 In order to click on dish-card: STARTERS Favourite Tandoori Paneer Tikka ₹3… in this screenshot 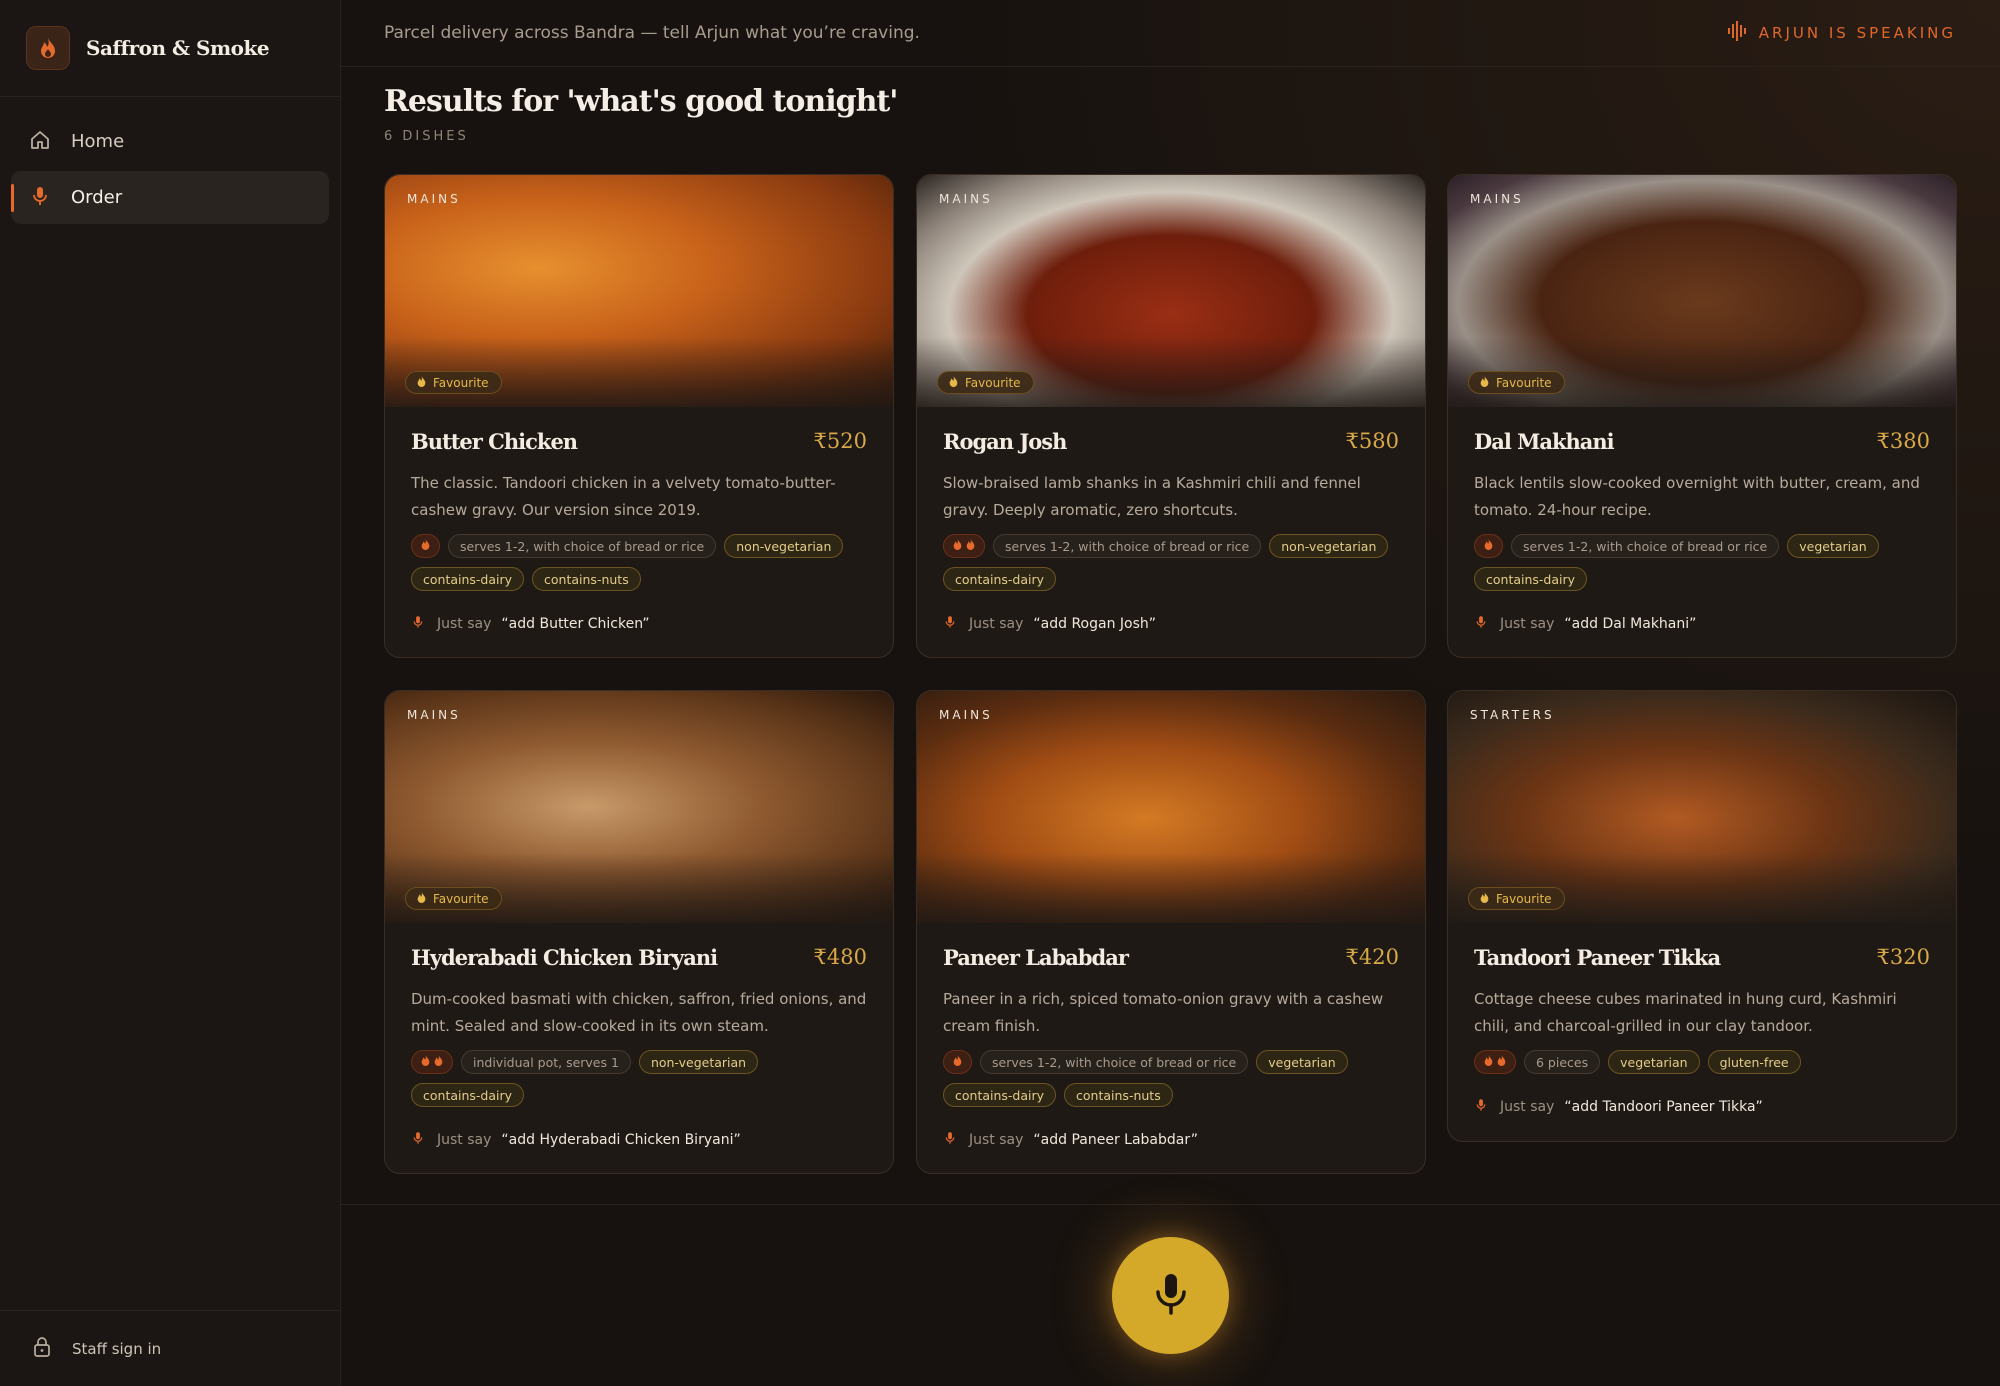, I will do `click(1702, 916)`.